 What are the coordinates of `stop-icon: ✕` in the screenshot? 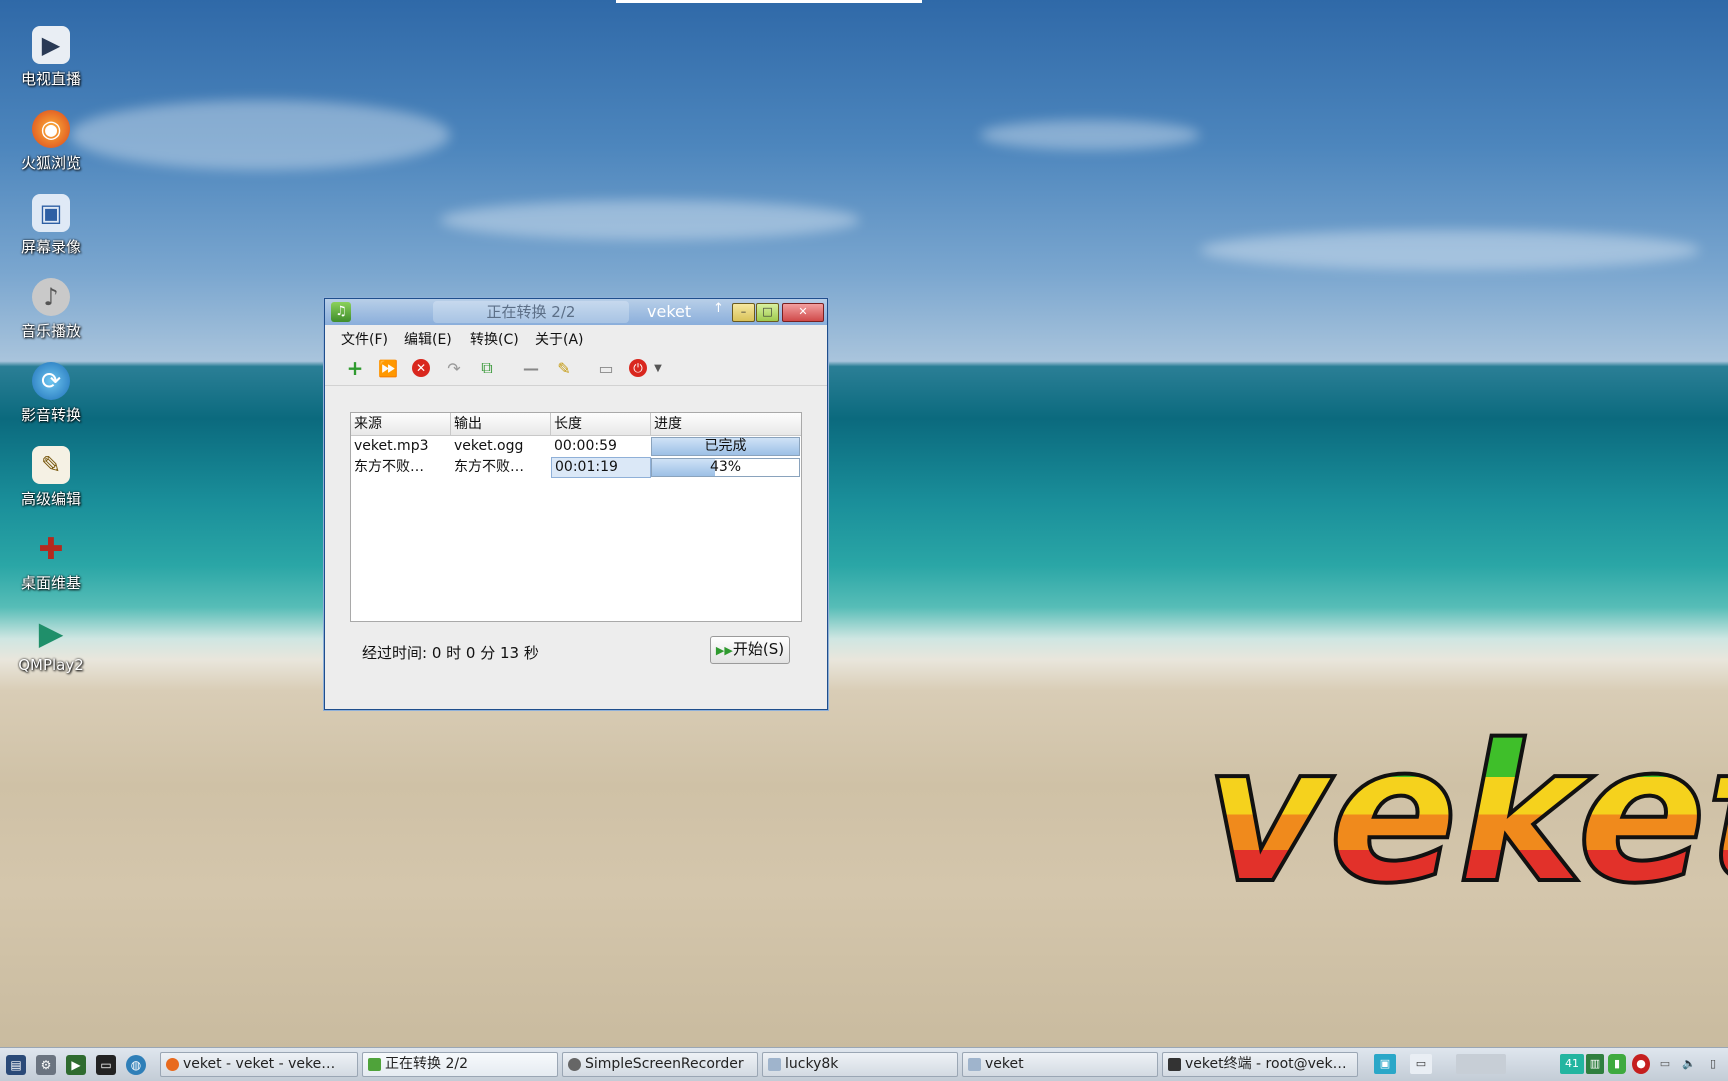 It's located at (421, 368).